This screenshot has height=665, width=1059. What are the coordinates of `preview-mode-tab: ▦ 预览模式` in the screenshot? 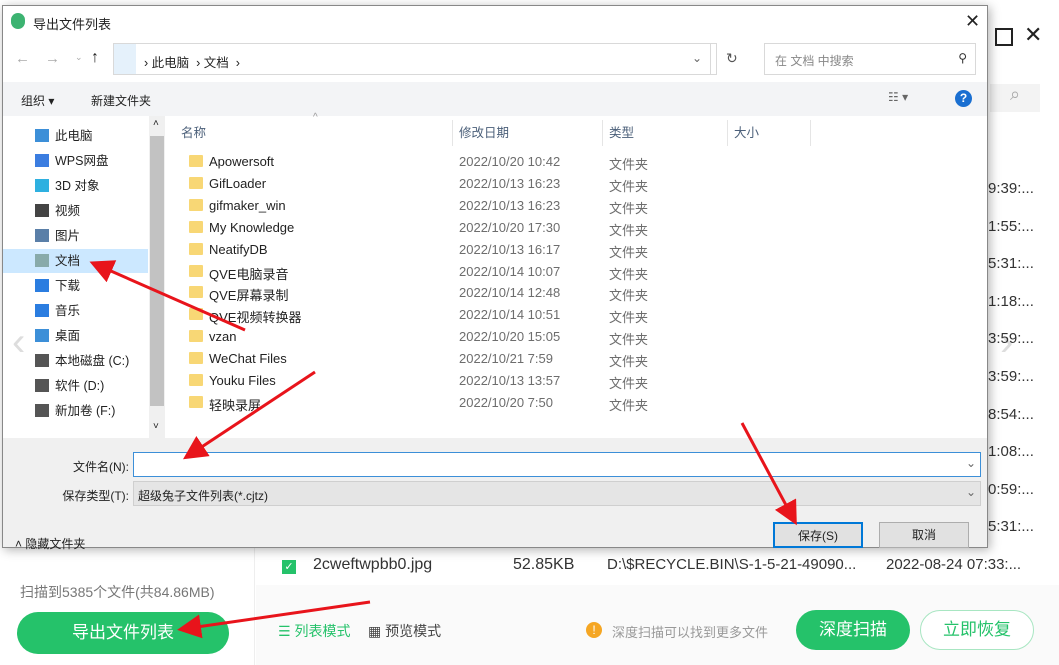 It's located at (404, 631).